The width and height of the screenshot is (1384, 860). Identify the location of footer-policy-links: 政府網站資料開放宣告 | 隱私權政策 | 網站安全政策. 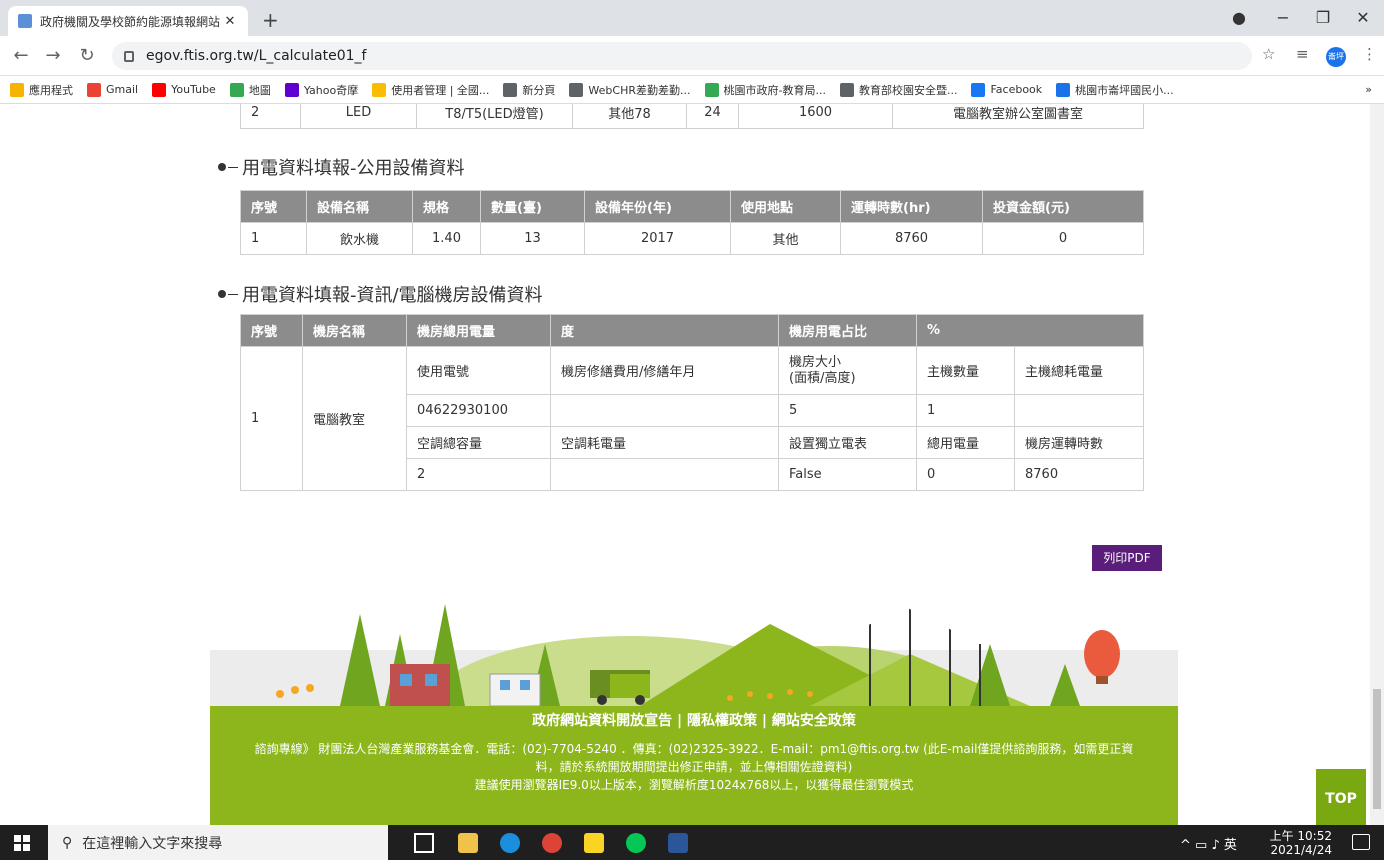
(694, 720).